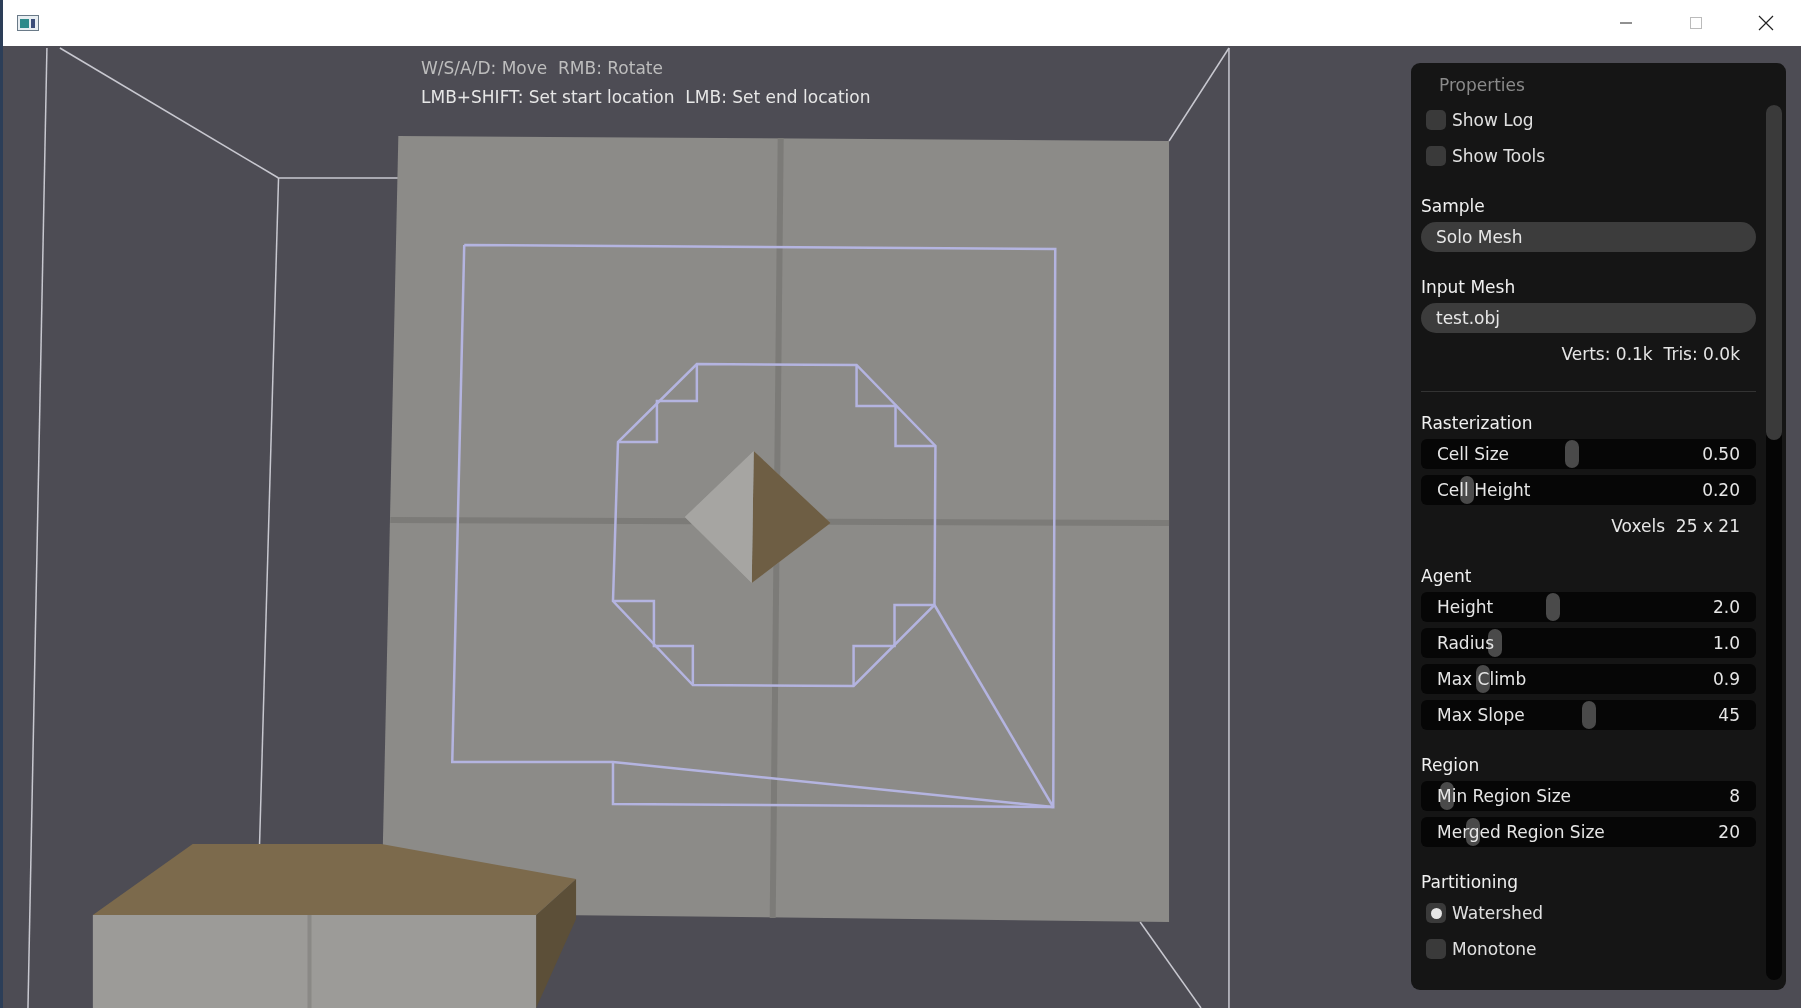  What do you see at coordinates (1588, 318) in the screenshot?
I see `dropdown-button: test.obj` at bounding box center [1588, 318].